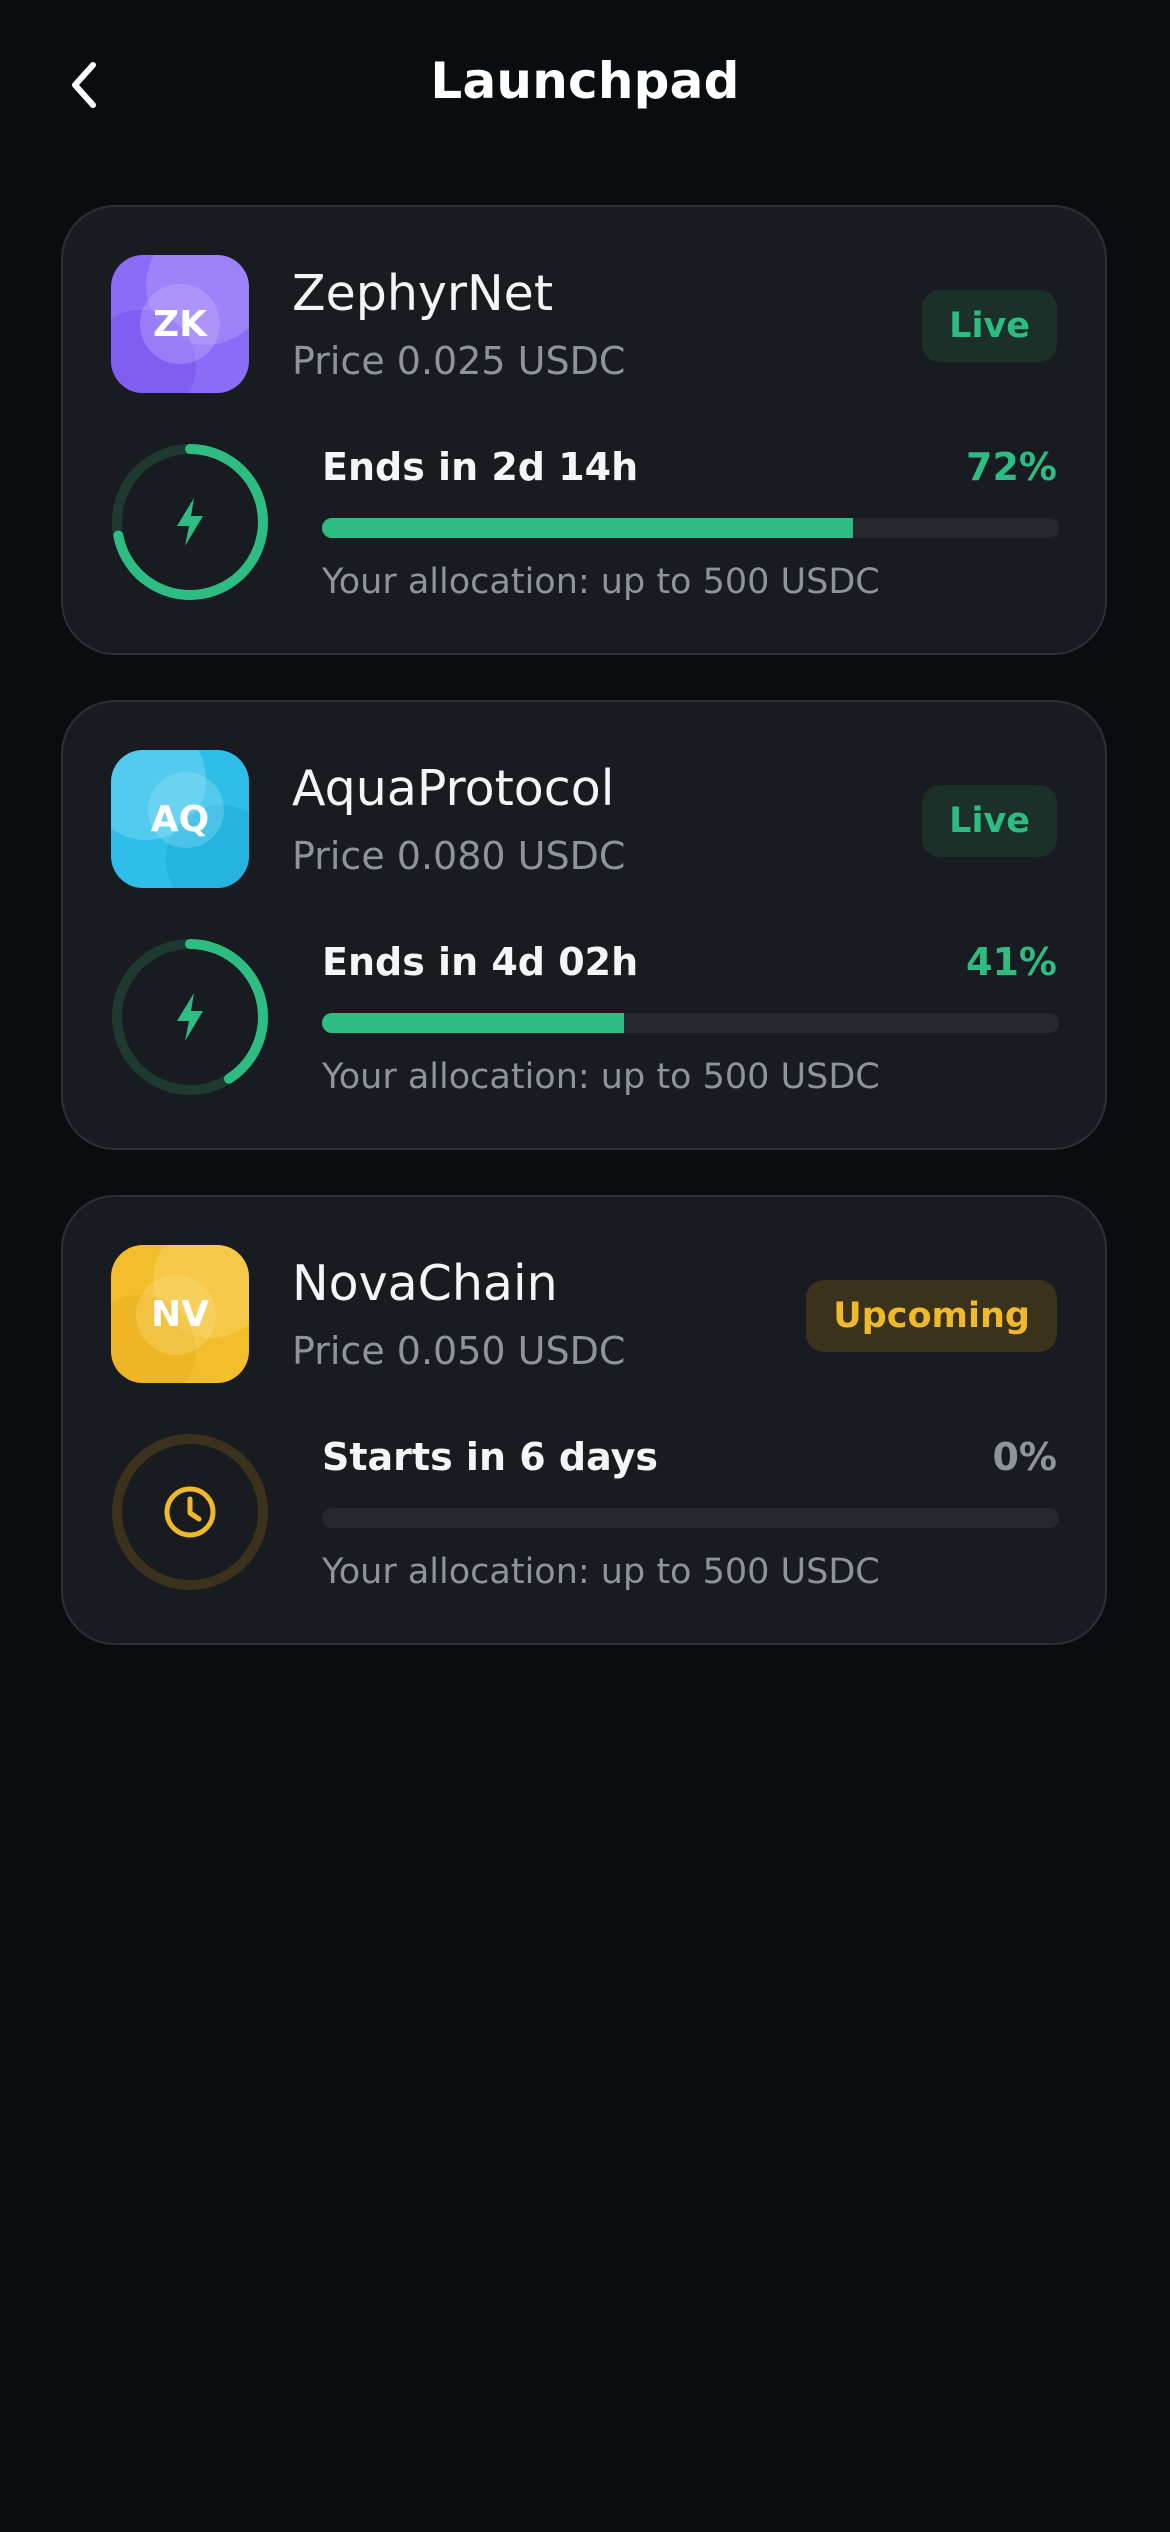 Image resolution: width=1170 pixels, height=2532 pixels. What do you see at coordinates (459, 361) in the screenshot?
I see `project-price: Price 0.025 USDC` at bounding box center [459, 361].